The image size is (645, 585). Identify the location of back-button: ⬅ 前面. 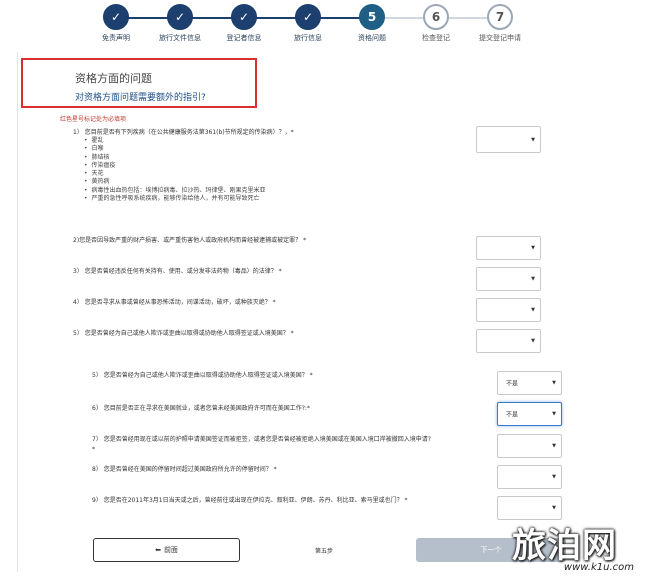
(166, 550).